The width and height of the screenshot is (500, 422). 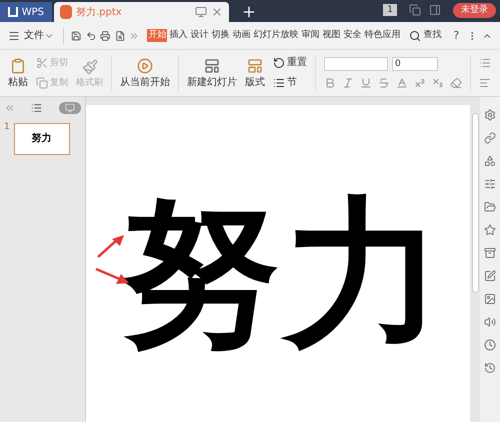 What do you see at coordinates (105, 36) in the screenshot?
I see `print-icon` at bounding box center [105, 36].